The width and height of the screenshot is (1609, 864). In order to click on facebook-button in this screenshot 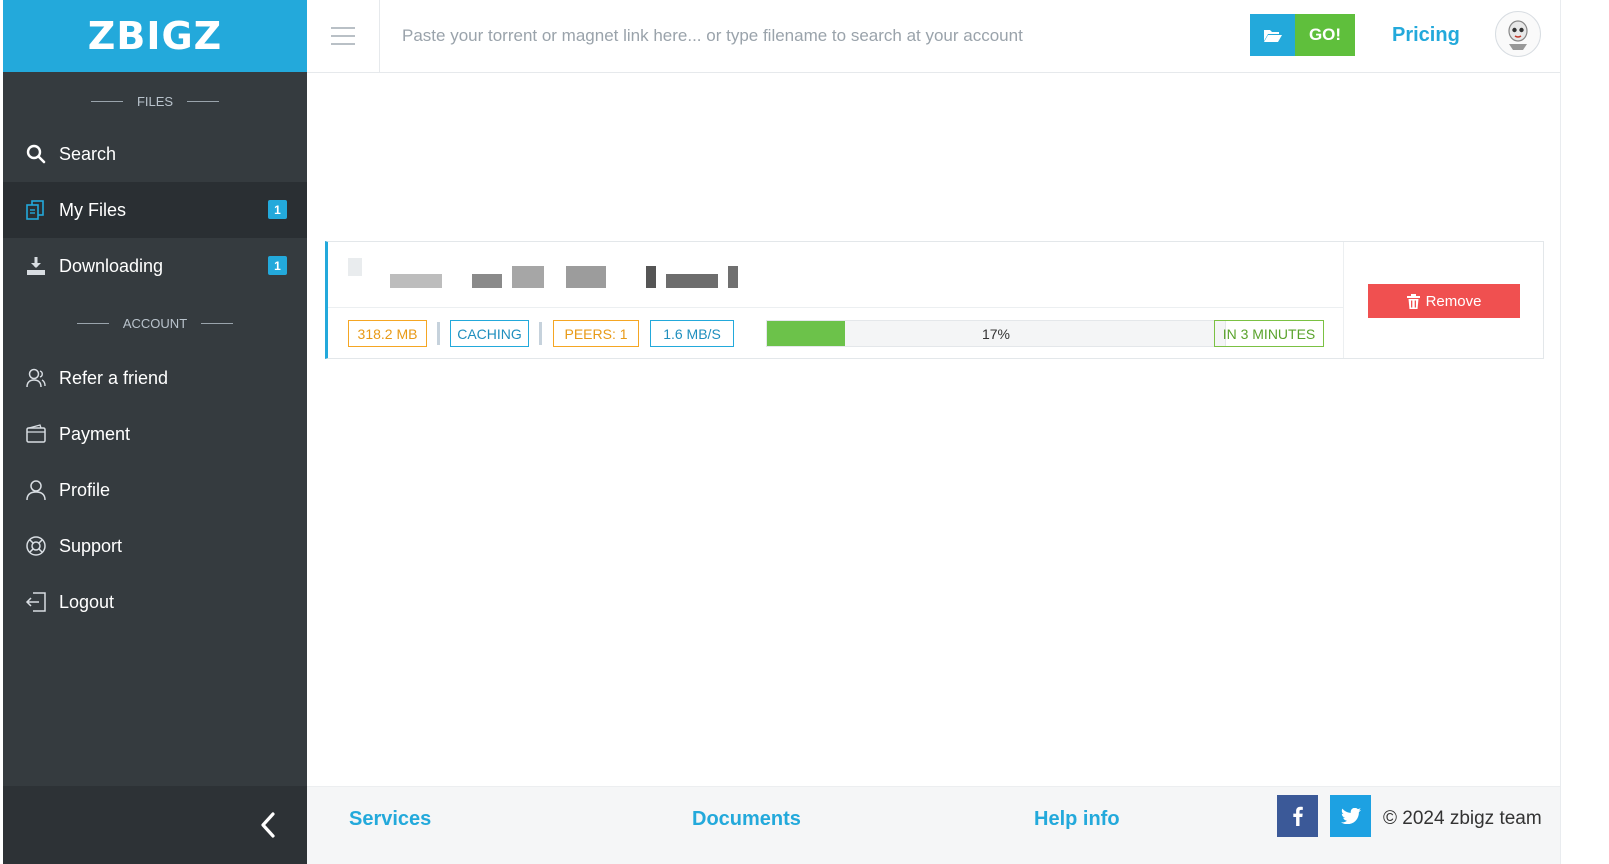, I will do `click(1297, 816)`.